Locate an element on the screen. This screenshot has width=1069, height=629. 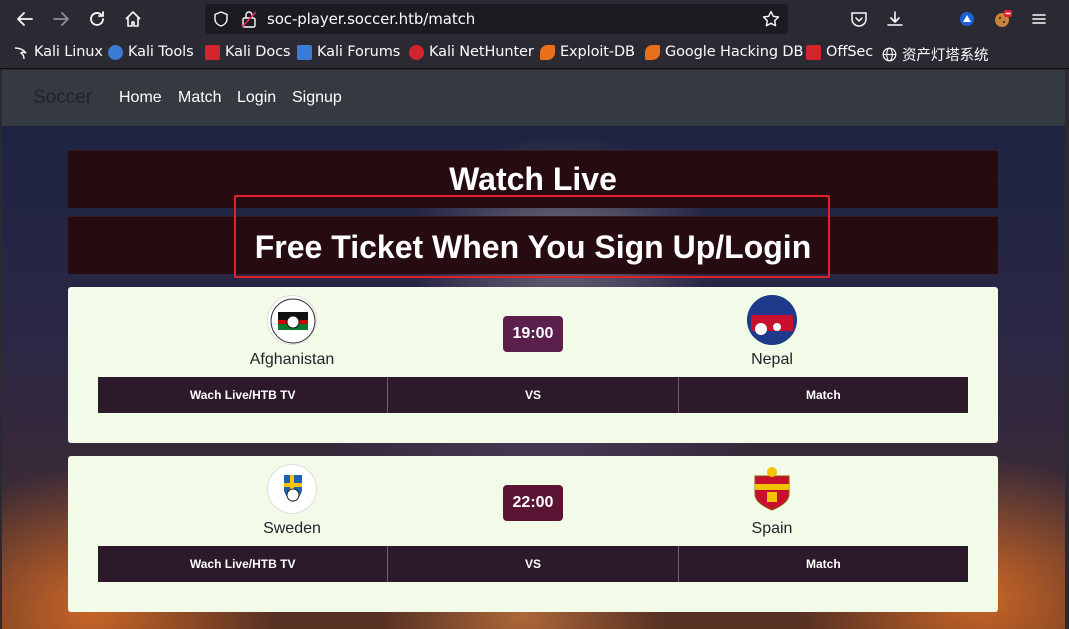
bookmark-google-hacking-db: Google Hacking DB is located at coordinates (724, 52).